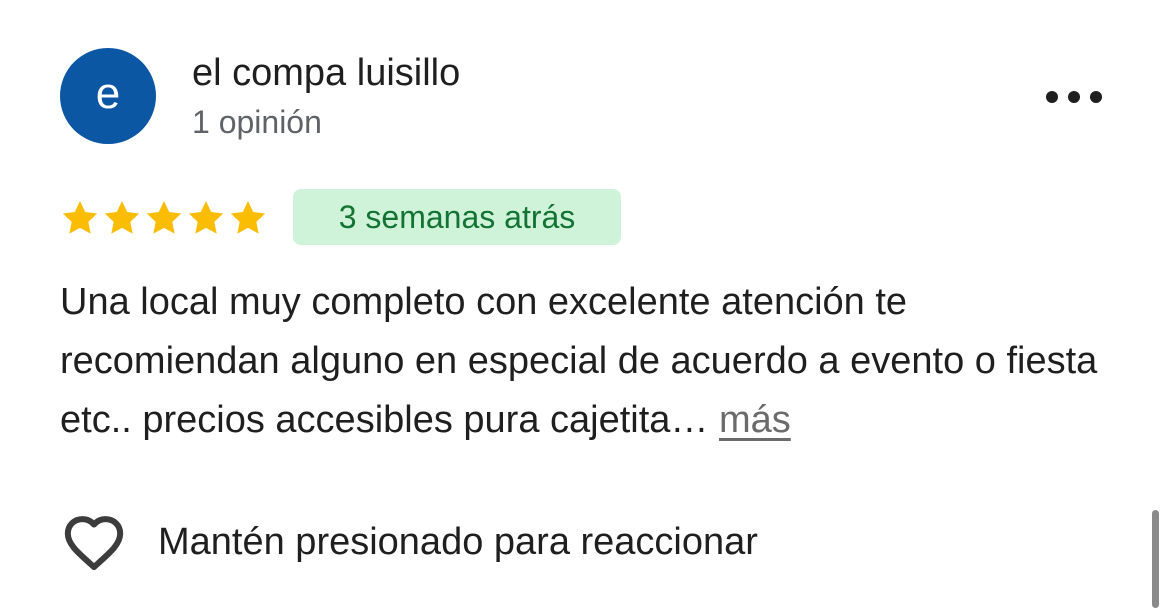 This screenshot has width=1170, height=608. Describe the element at coordinates (755, 420) in the screenshot. I see `more-link: más` at that location.